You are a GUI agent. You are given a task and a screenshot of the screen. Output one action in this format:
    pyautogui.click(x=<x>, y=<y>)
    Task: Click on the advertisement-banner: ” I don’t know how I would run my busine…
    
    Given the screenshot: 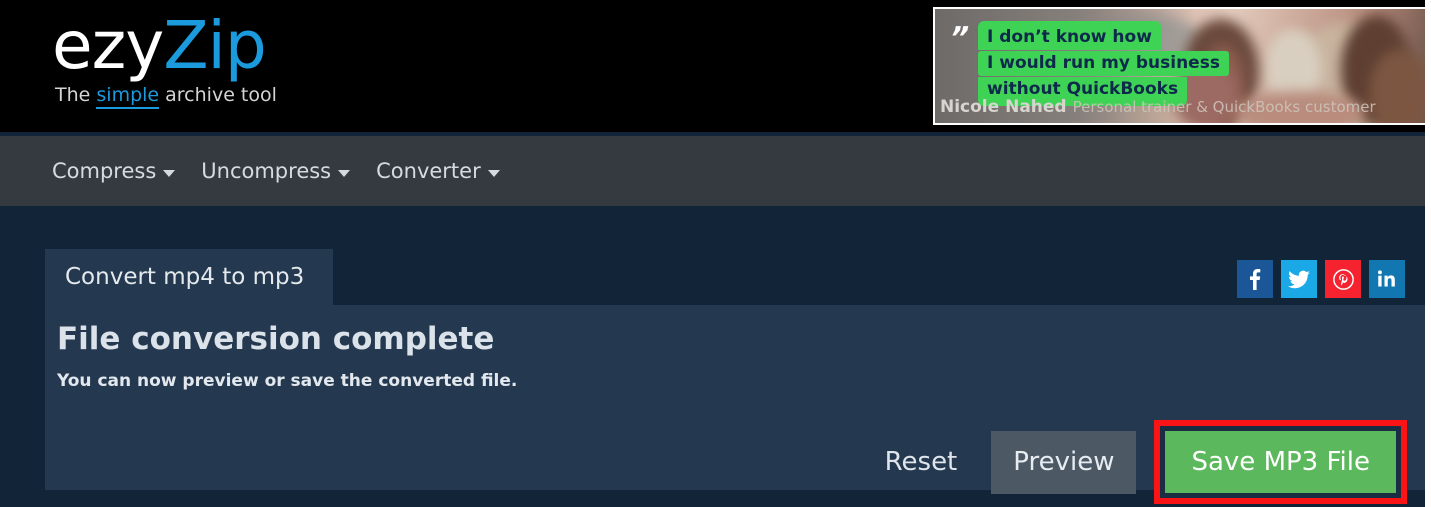 What is the action you would take?
    pyautogui.click(x=1181, y=66)
    